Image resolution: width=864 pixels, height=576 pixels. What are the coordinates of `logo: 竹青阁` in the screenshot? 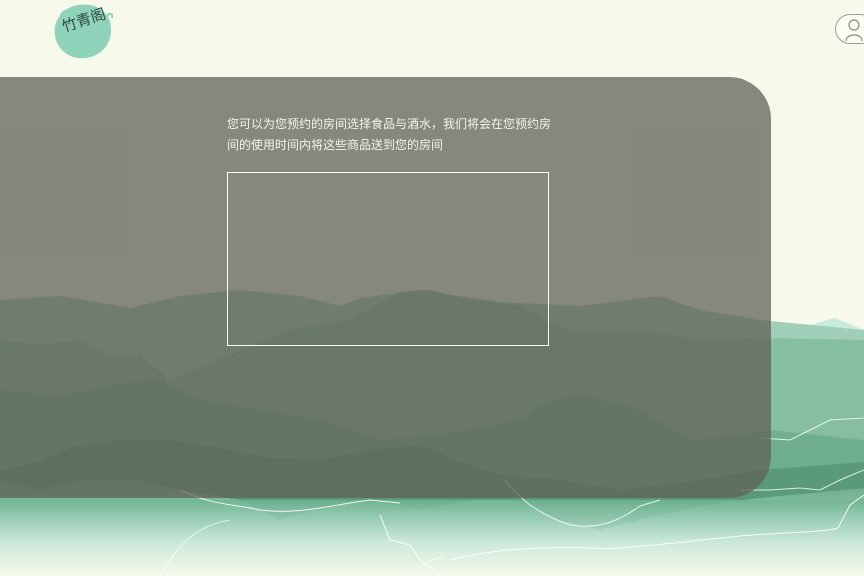 It's located at (83, 31).